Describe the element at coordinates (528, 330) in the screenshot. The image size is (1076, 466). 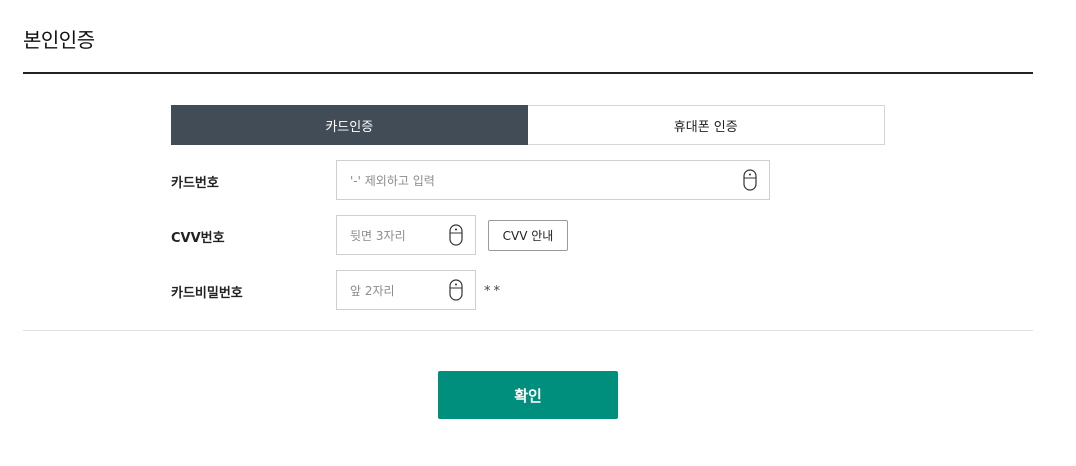
I see `form-divider` at that location.